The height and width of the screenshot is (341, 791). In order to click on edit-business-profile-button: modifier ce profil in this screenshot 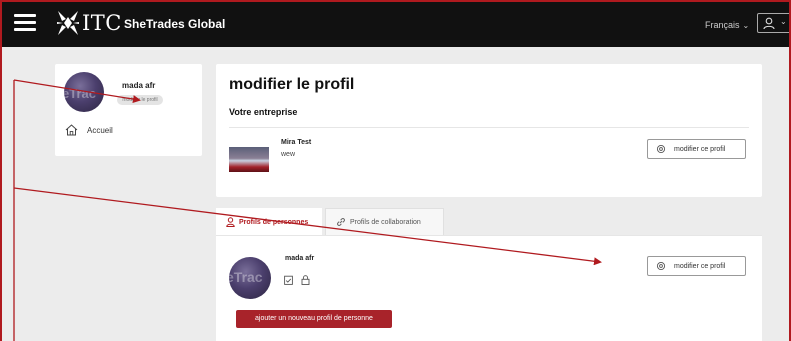, I will do `click(696, 149)`.